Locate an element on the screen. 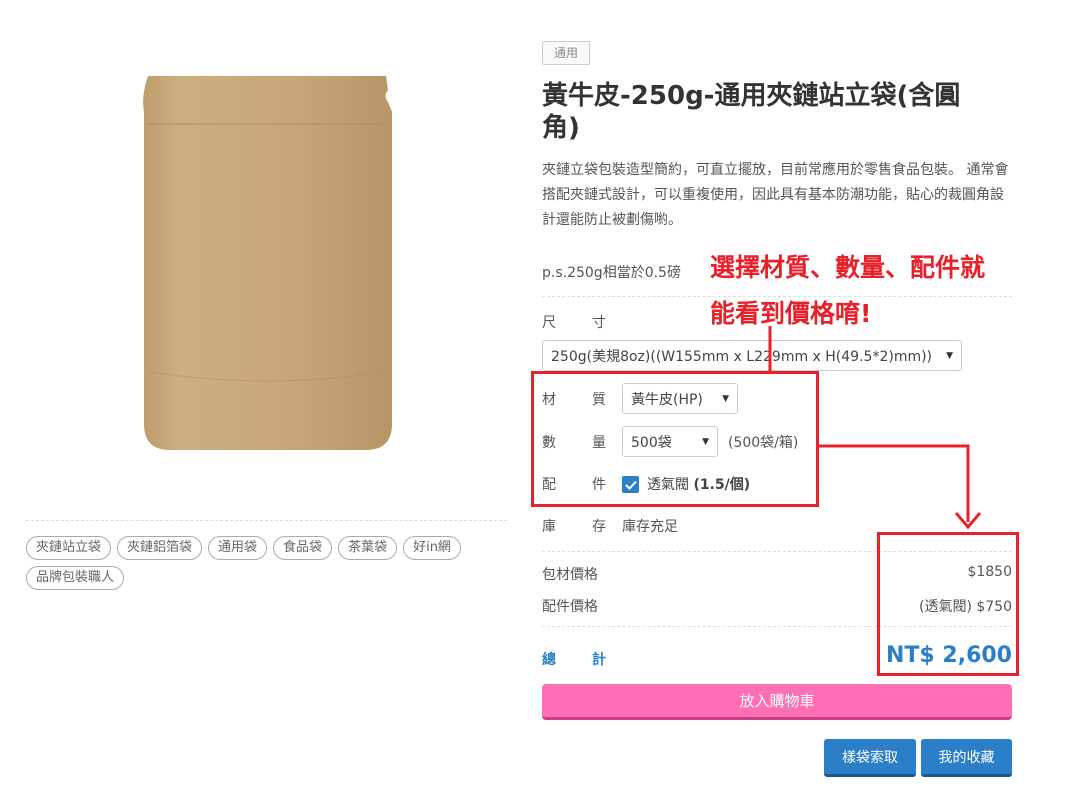 The image size is (1071, 805). tag-list: 夾鏈站立袋 夾鏈鋁箔袋 通用袋 食品袋 茶葉袋 好in網 品牌包裝職人 is located at coordinates (266, 563).